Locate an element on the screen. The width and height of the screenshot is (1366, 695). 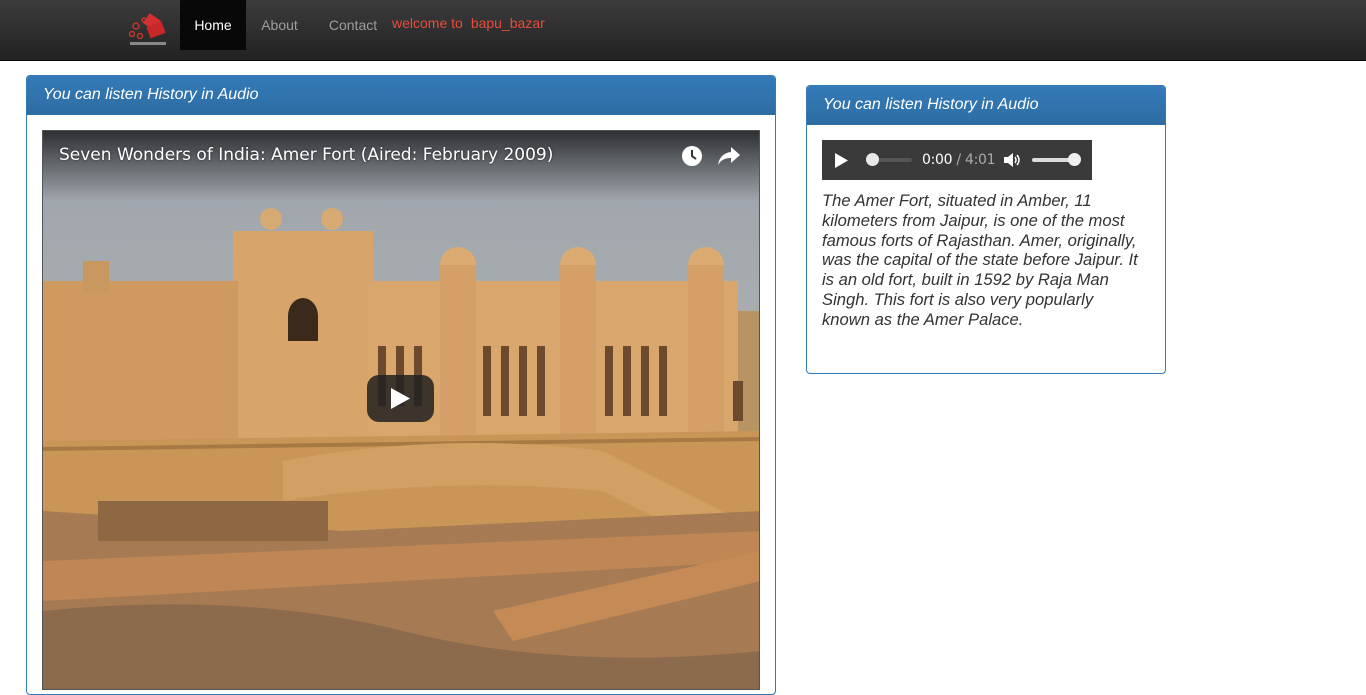
welcome-message: welcome to bapu_bazar is located at coordinates (468, 23).